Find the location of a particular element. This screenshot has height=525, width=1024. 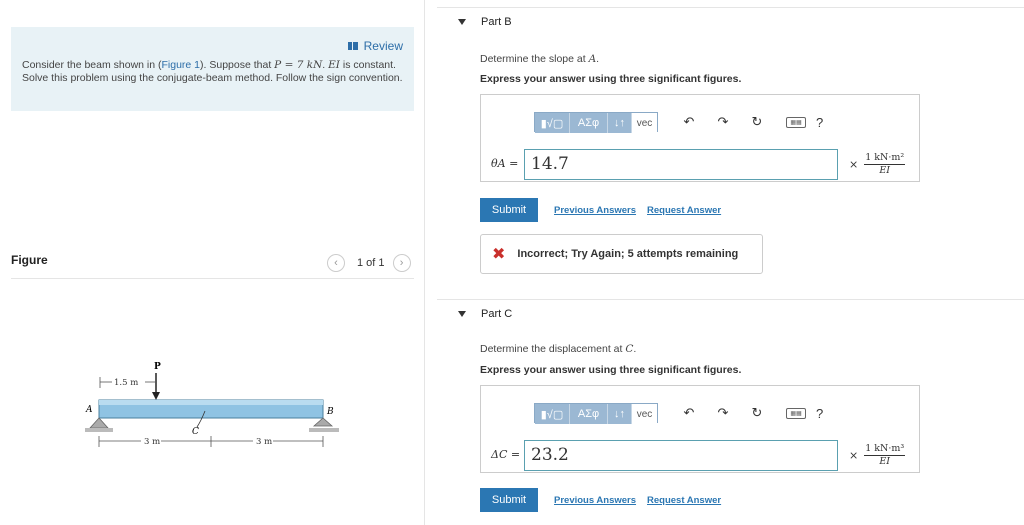

divider is located at coordinates (212, 278).